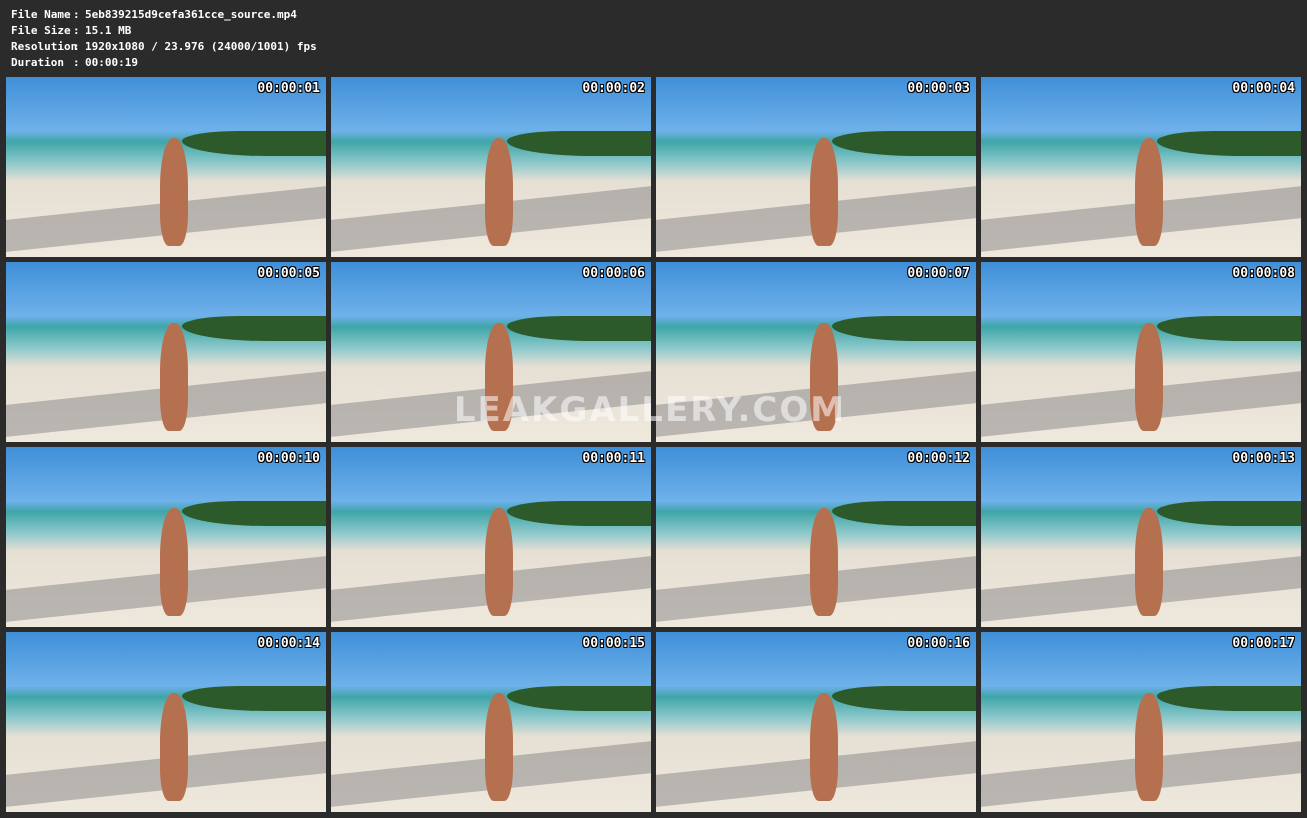  Describe the element at coordinates (613, 643) in the screenshot. I see `frame-timestamp: 00:00:15` at that location.